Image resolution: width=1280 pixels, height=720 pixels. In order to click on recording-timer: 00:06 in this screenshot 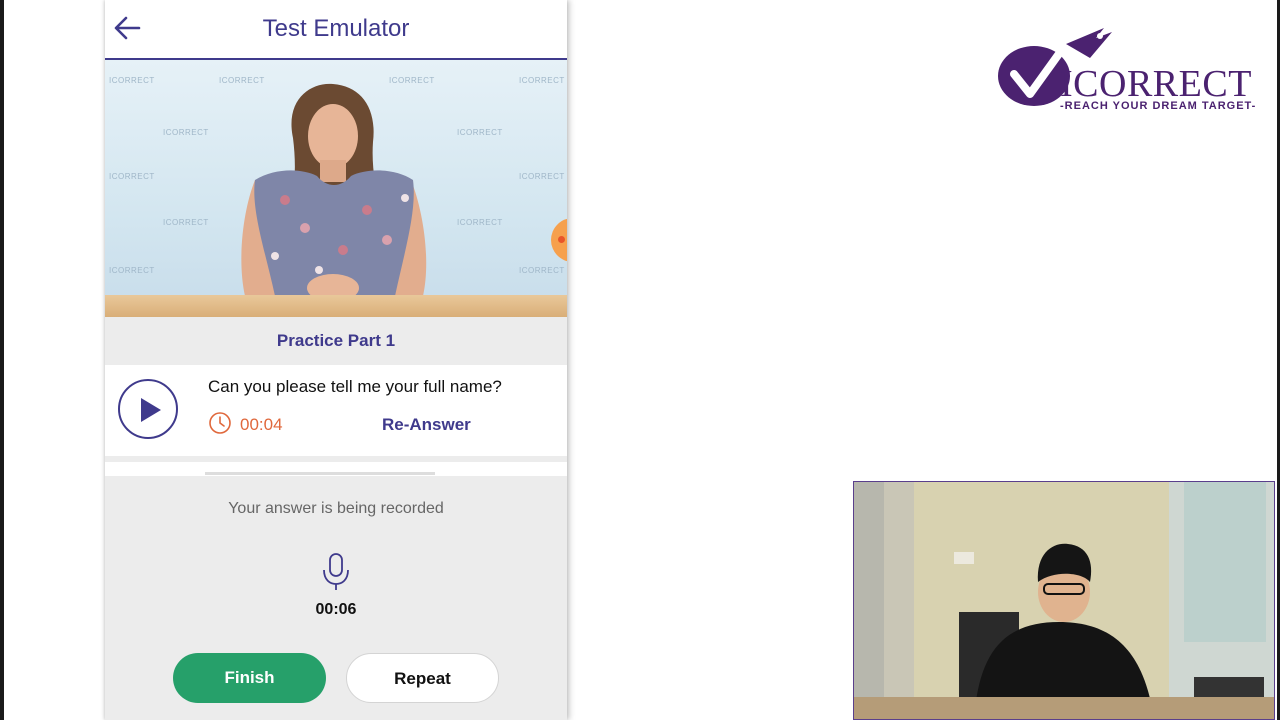, I will do `click(336, 609)`.